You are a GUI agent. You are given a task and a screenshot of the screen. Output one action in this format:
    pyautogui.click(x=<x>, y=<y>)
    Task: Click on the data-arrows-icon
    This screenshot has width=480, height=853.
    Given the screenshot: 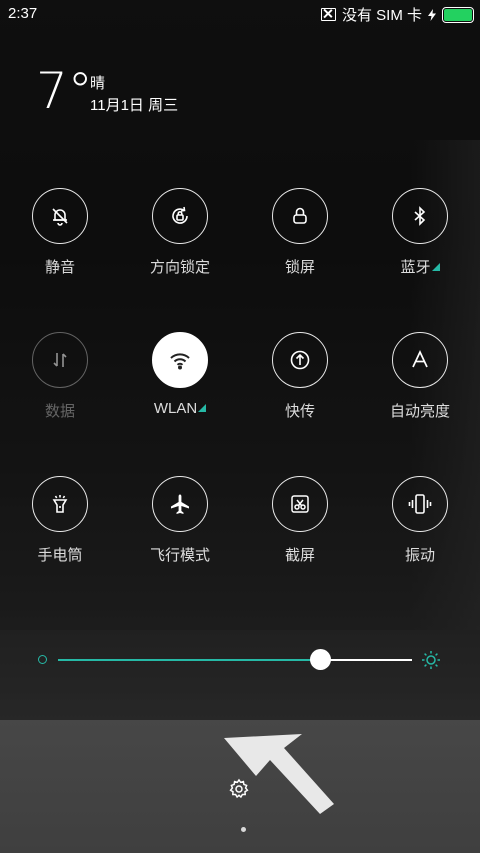 What is the action you would take?
    pyautogui.click(x=60, y=360)
    